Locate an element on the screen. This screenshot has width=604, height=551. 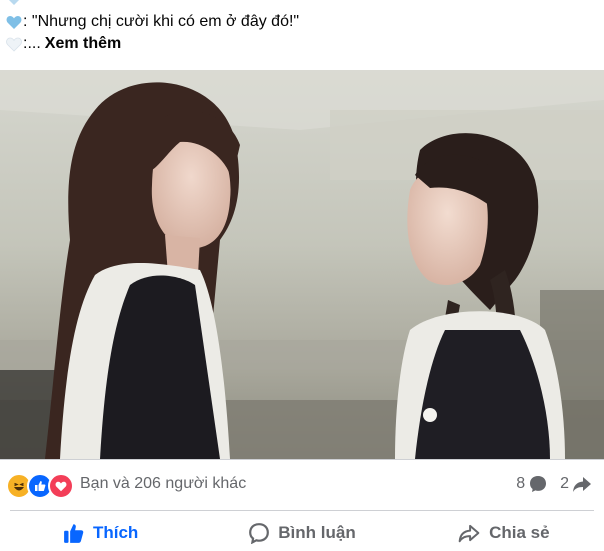
caption-line-2: :... Xem thêm is located at coordinates (63, 44).